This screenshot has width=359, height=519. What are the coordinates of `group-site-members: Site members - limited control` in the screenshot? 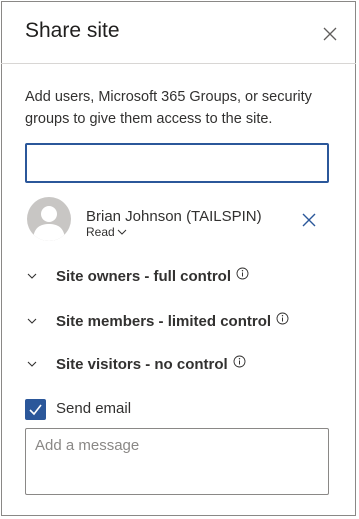 It's located at (157, 321).